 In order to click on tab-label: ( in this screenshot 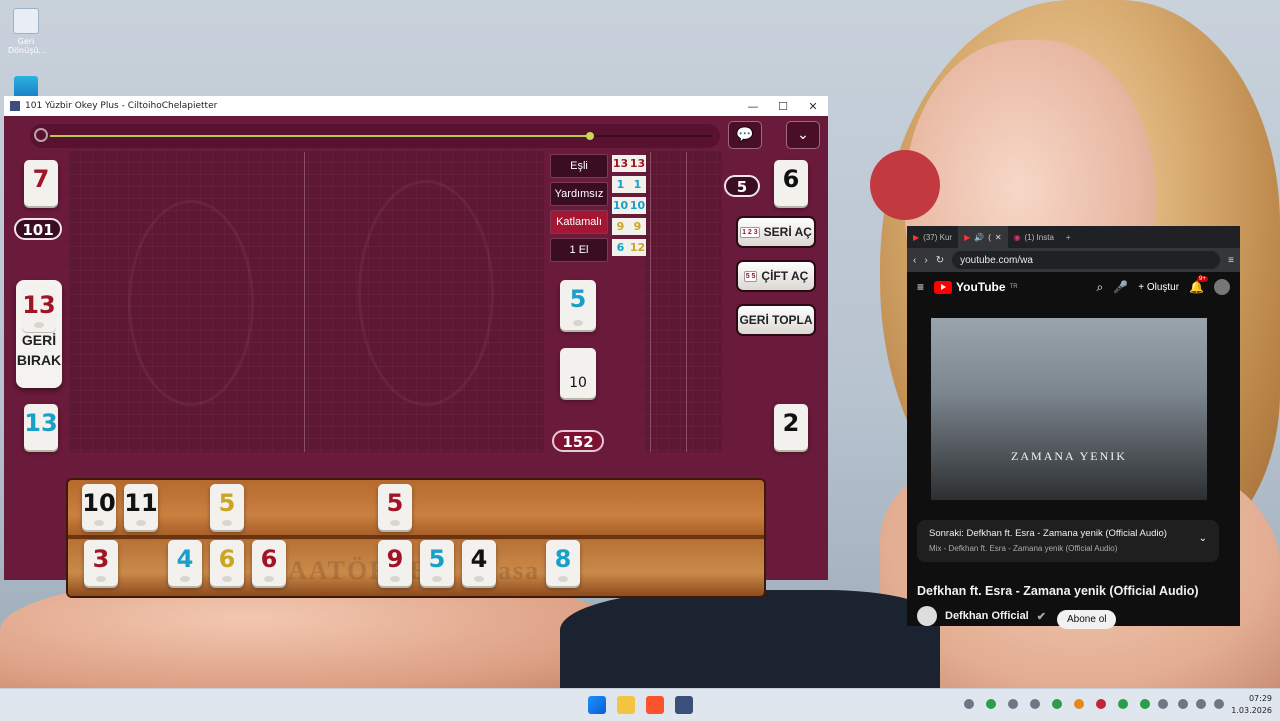, I will do `click(989, 237)`.